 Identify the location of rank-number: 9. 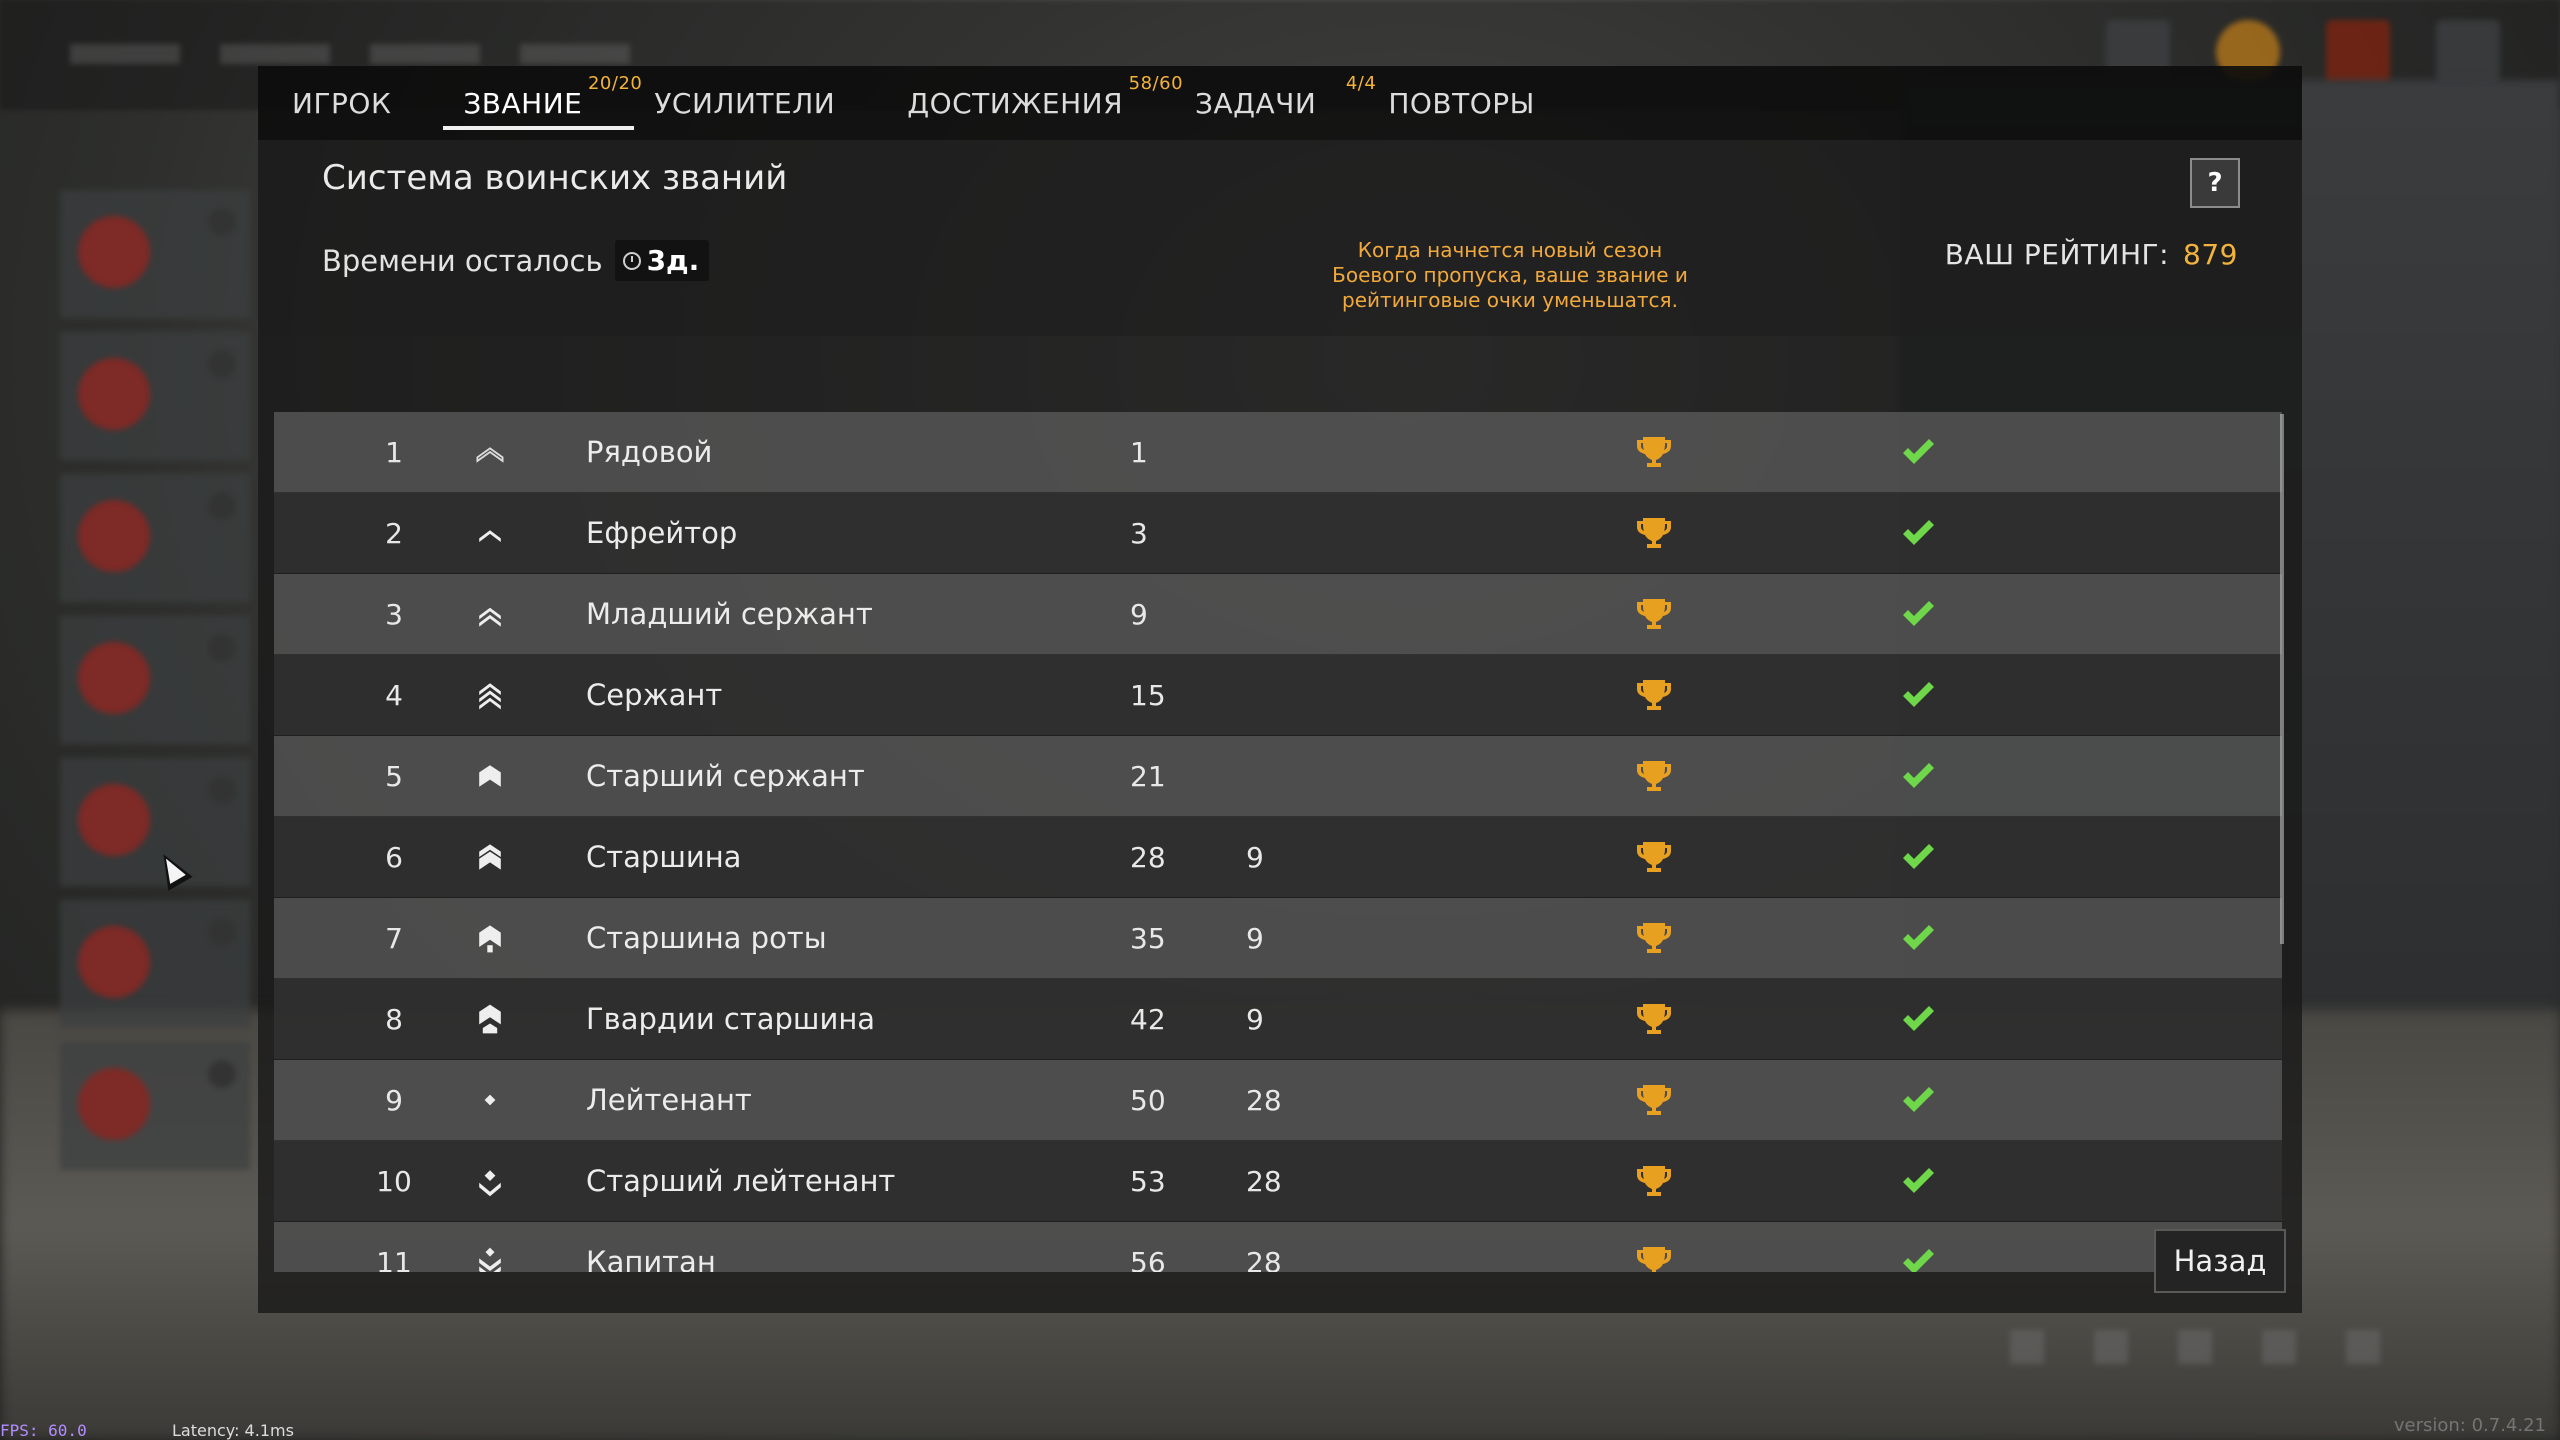
(394, 1100).